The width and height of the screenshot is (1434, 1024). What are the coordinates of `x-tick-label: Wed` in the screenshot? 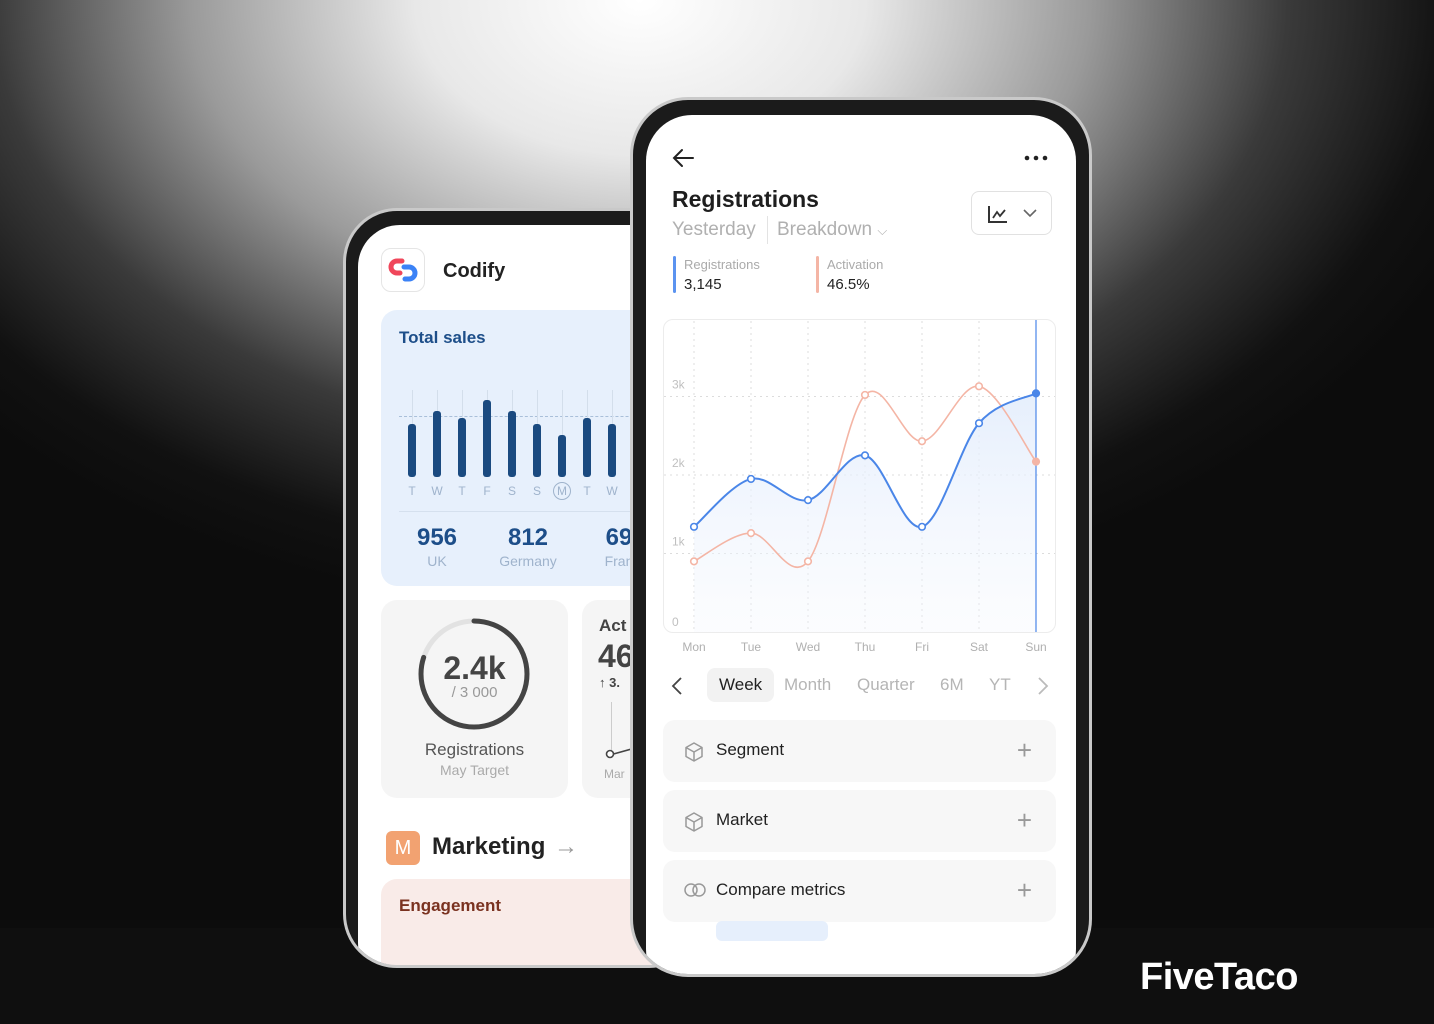 It's located at (808, 647).